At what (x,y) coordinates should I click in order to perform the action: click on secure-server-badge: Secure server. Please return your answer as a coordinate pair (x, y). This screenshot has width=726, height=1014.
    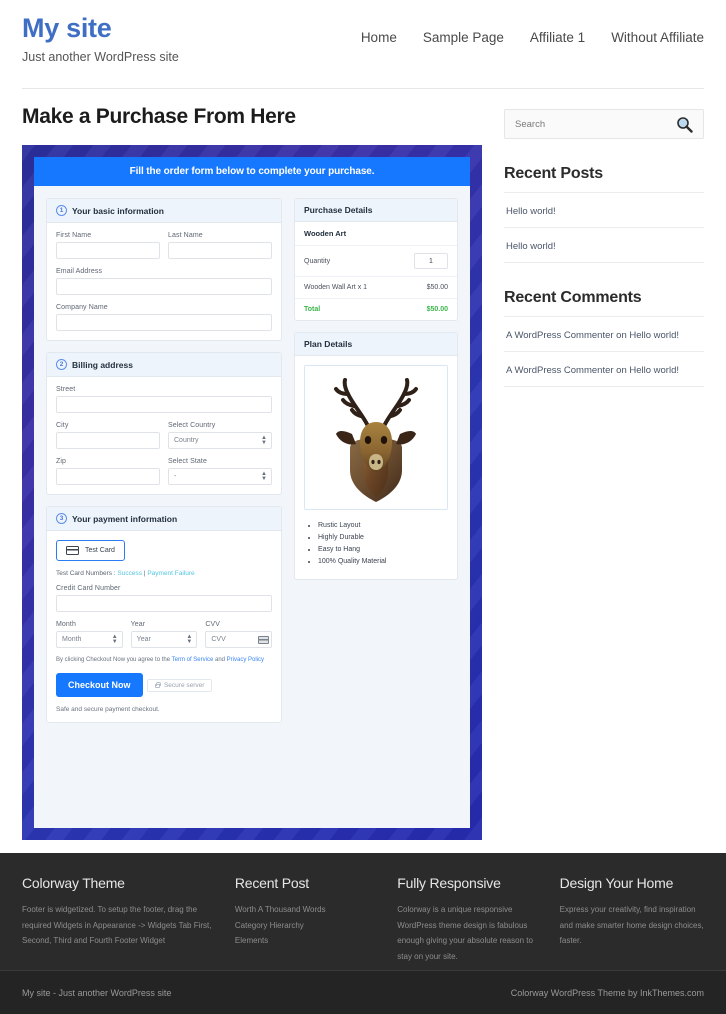
    Looking at the image, I should click on (179, 685).